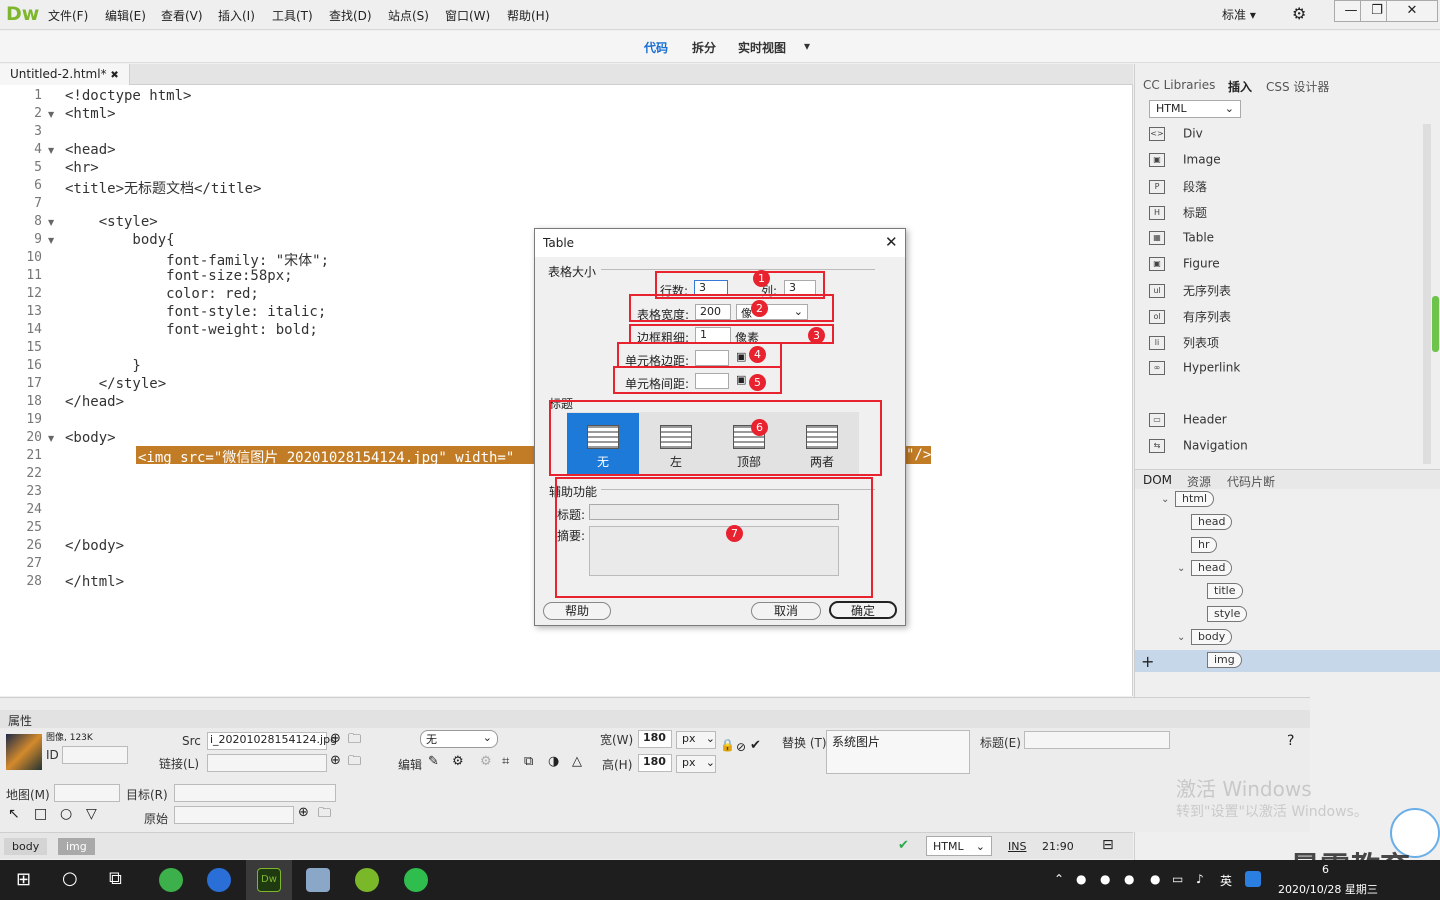  I want to click on insert-item: ▭ Header, so click(1289, 424).